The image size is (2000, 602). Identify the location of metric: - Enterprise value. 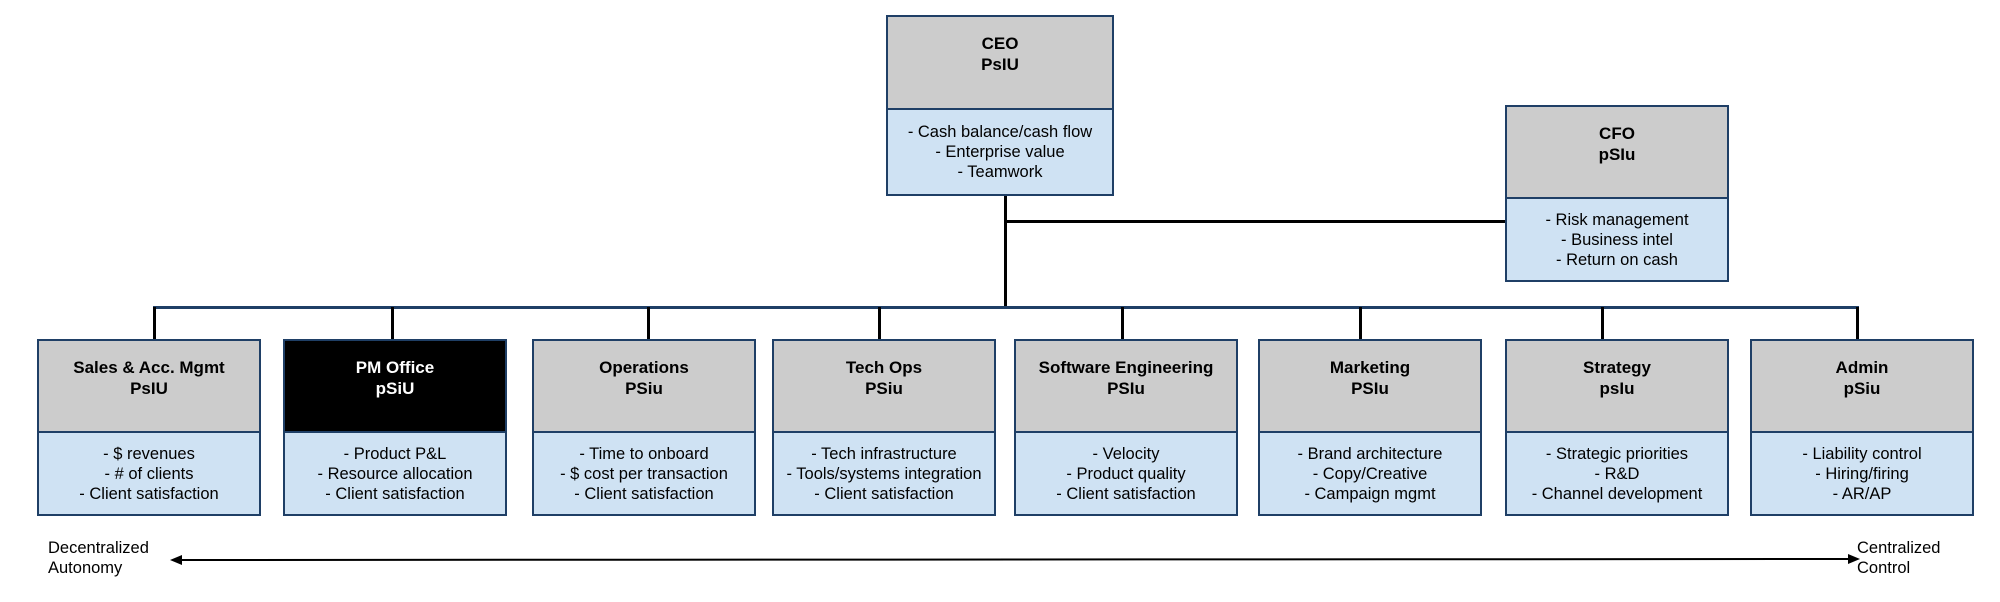
(1000, 152).